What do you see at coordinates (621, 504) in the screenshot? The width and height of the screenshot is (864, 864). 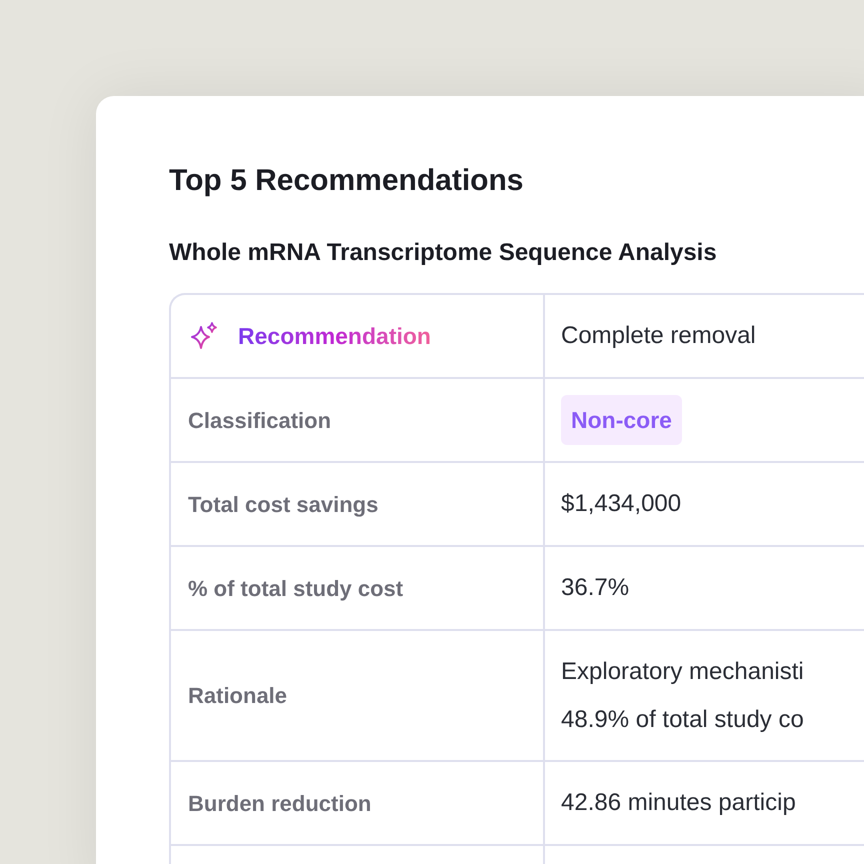 I see `row-value: $1,434,000` at bounding box center [621, 504].